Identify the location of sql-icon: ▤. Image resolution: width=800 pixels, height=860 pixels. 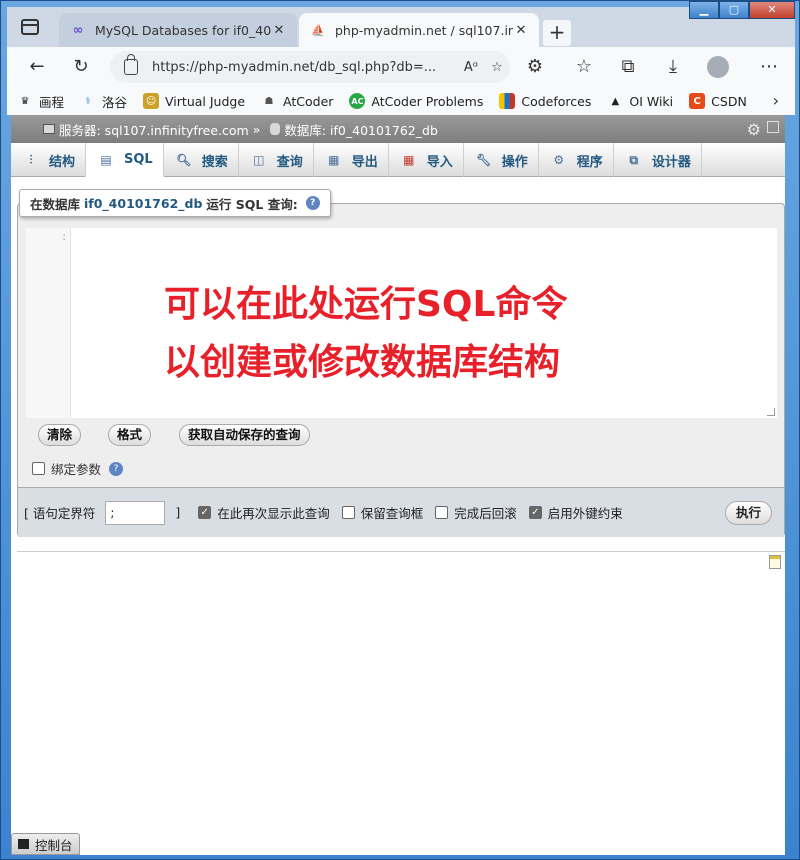
(106, 159).